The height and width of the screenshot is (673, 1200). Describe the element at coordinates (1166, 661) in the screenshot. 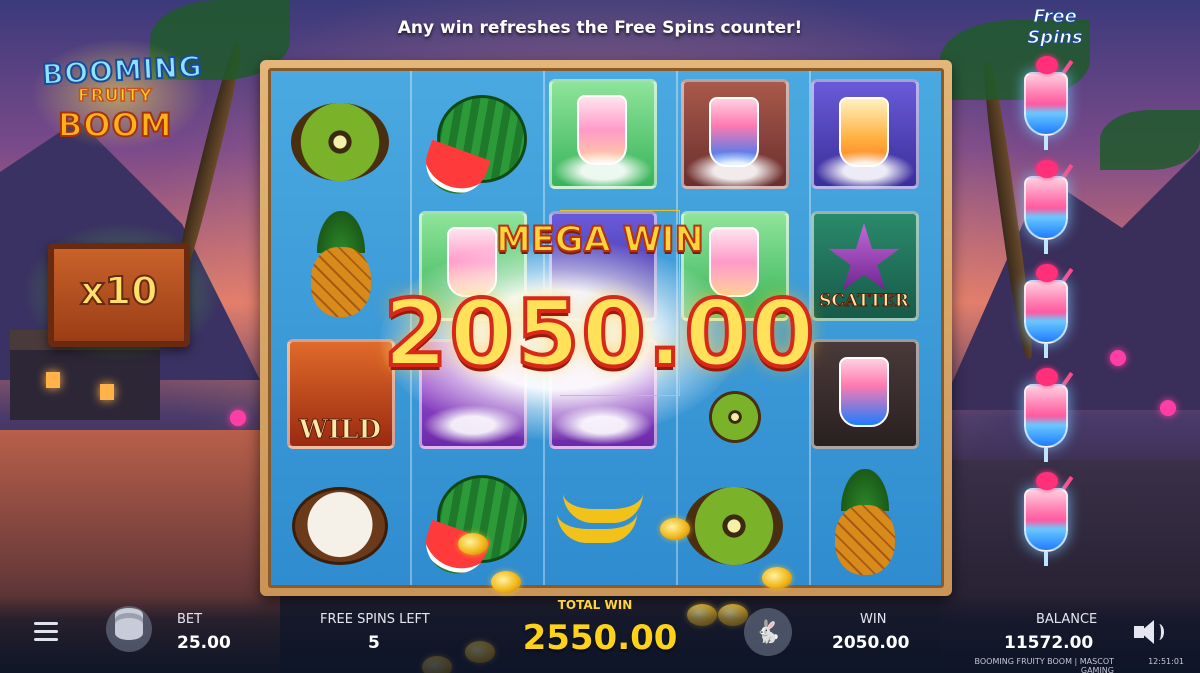

I see `clock: 12:51:01` at that location.